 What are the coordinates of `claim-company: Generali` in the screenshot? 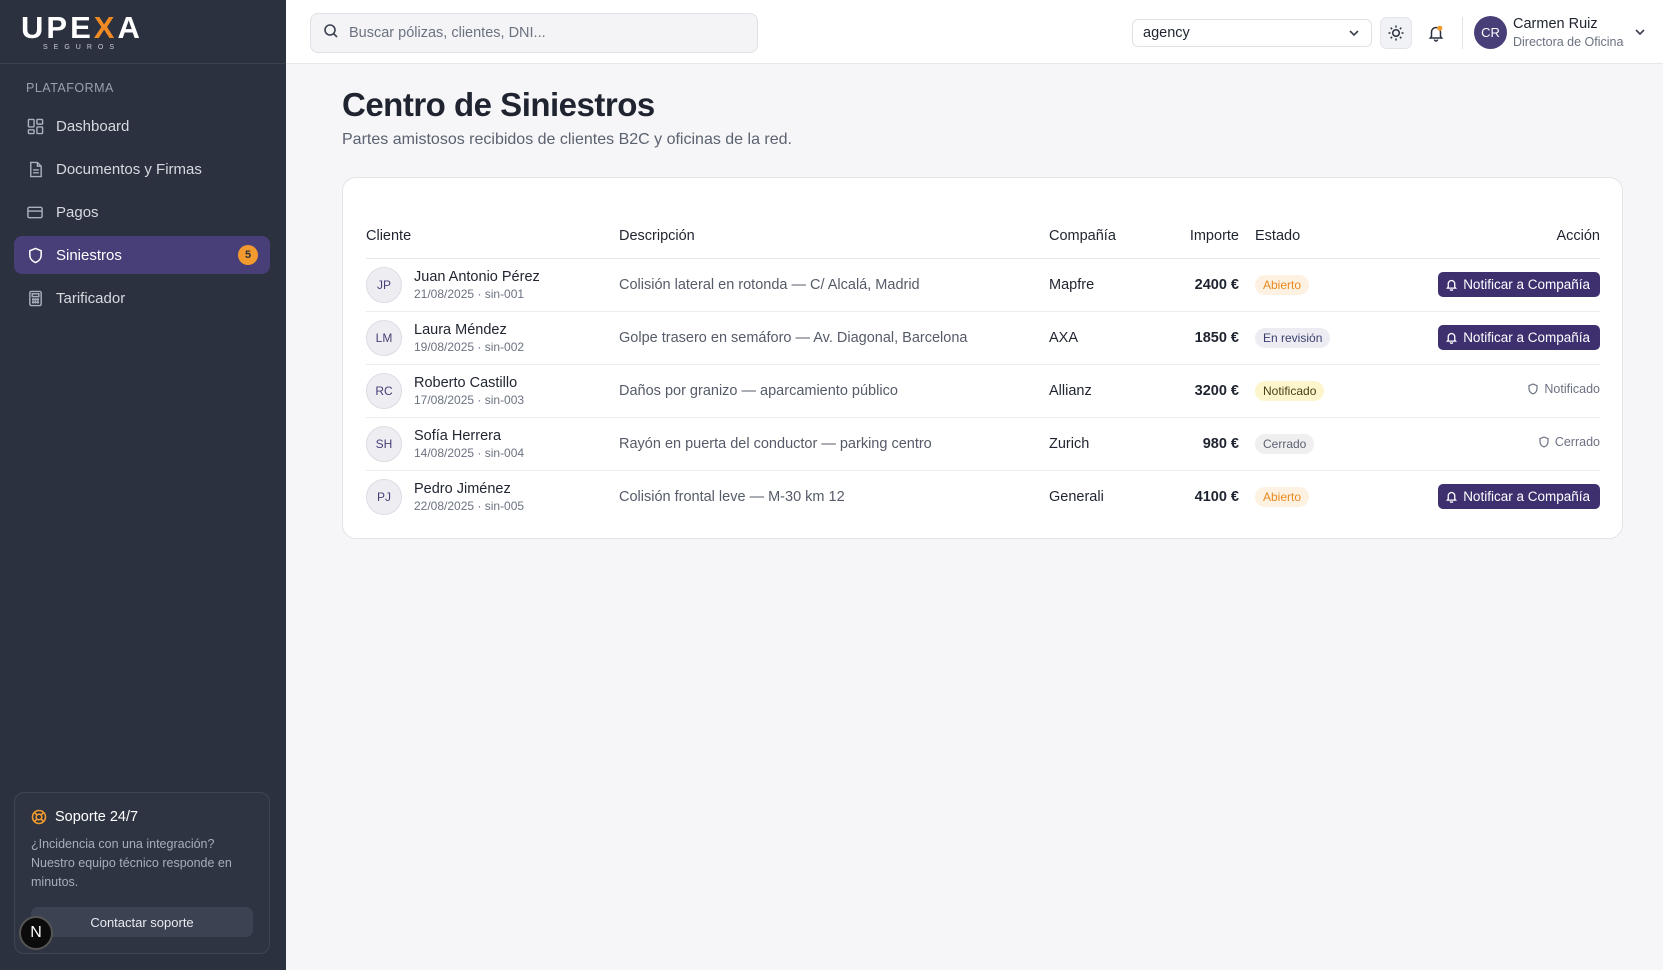 It's located at (1076, 496).